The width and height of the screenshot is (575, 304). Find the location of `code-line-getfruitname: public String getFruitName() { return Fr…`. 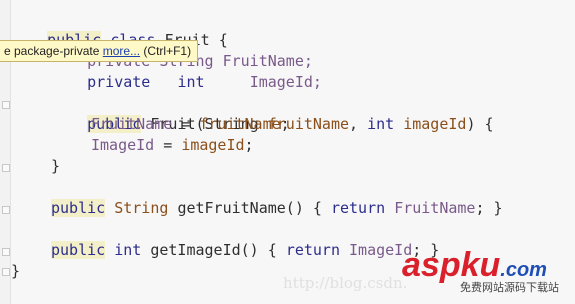

code-line-getfruitname: public String getFruitName() { return Fr… is located at coordinates (277, 208).